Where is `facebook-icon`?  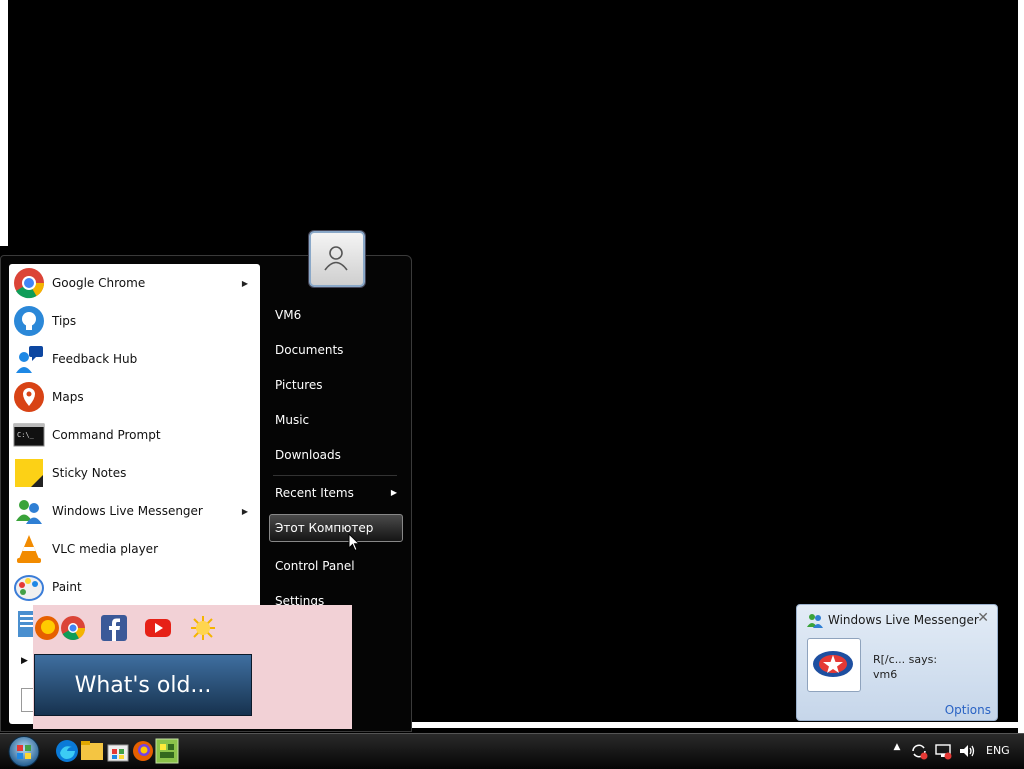 facebook-icon is located at coordinates (114, 628).